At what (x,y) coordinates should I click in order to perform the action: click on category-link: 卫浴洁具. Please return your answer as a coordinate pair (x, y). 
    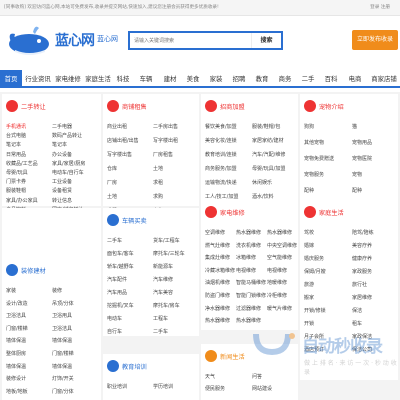
    Looking at the image, I should click on (16, 315).